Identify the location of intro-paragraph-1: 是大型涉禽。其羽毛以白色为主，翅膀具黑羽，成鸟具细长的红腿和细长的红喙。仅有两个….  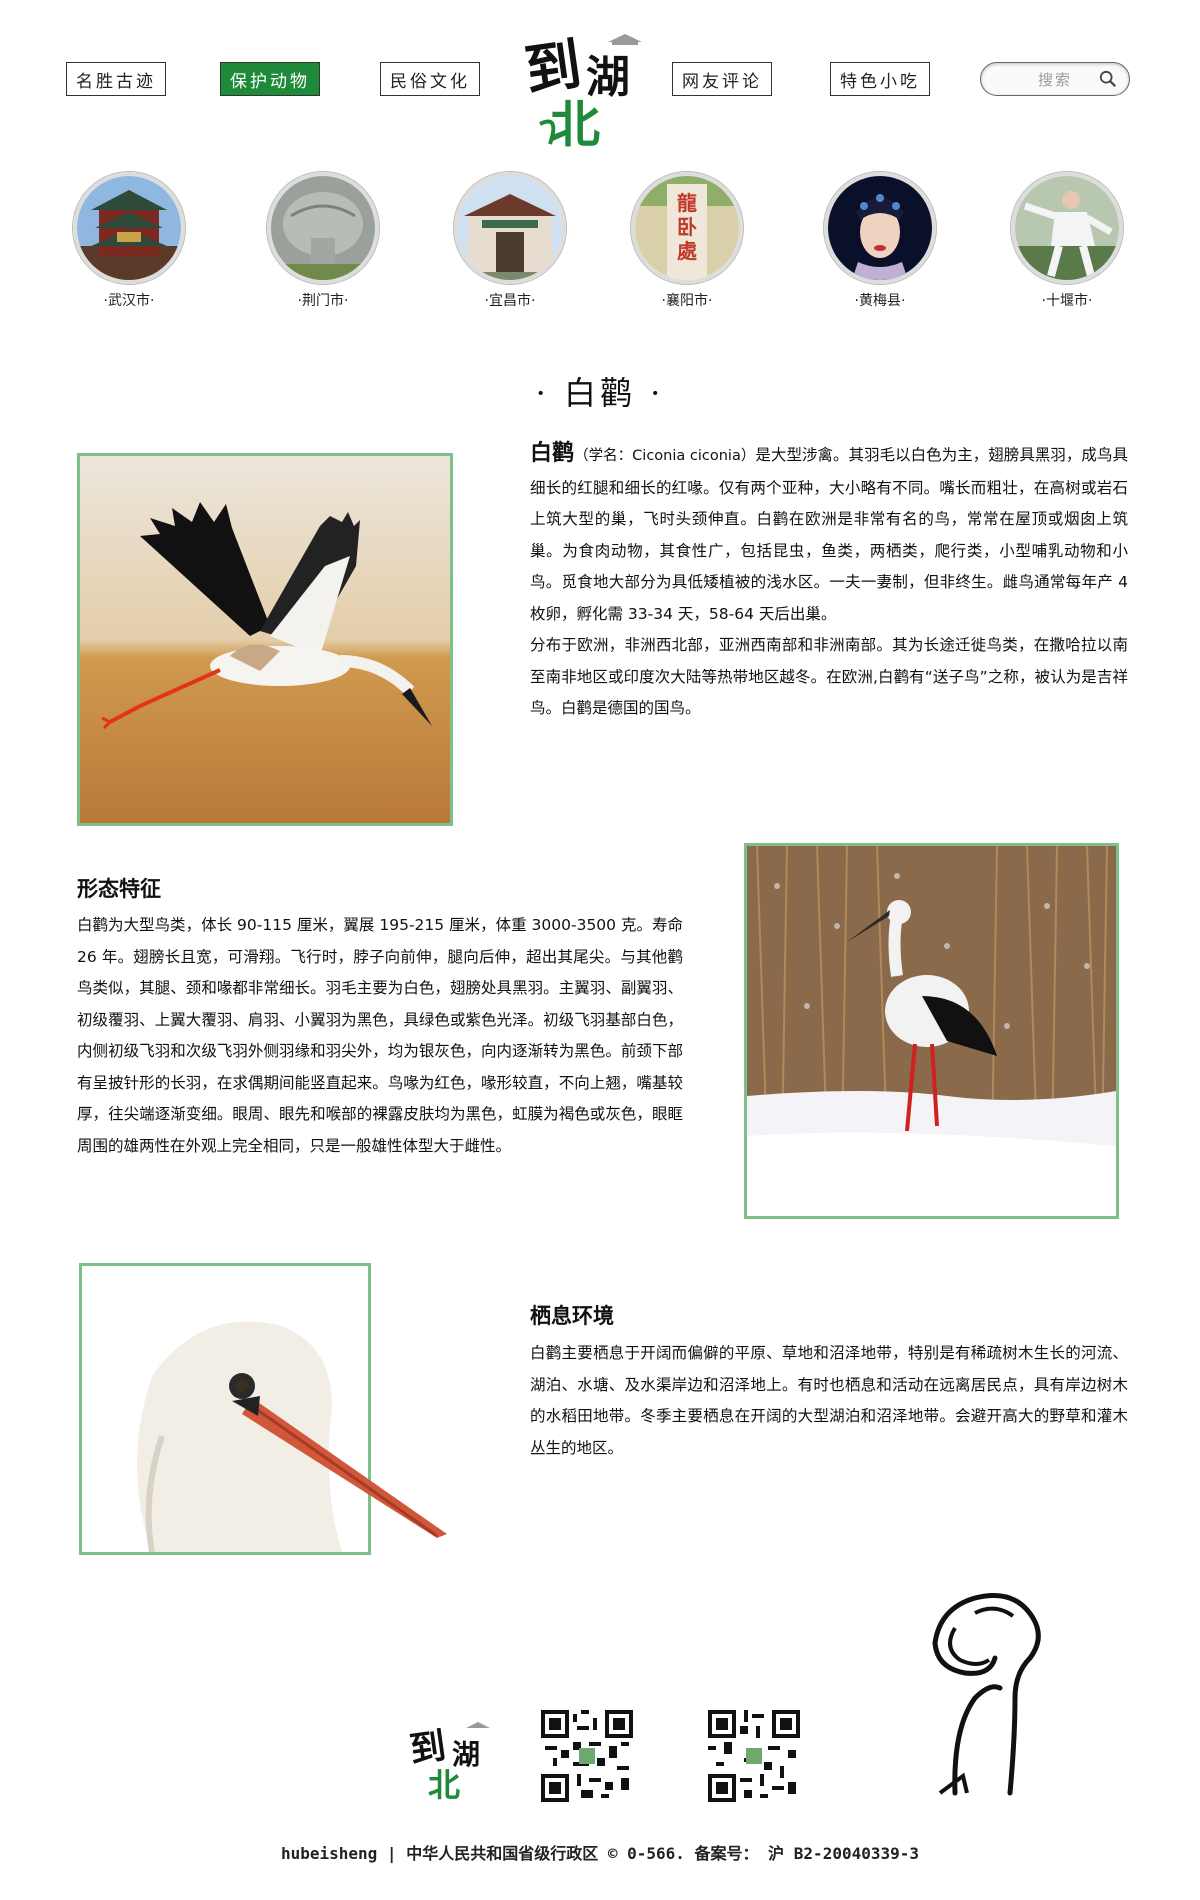
(829, 534).